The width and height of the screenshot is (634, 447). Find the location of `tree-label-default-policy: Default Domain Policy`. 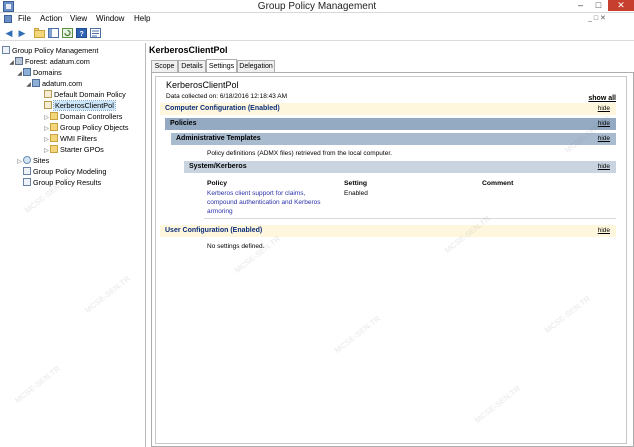

tree-label-default-policy: Default Domain Policy is located at coordinates (90, 94).